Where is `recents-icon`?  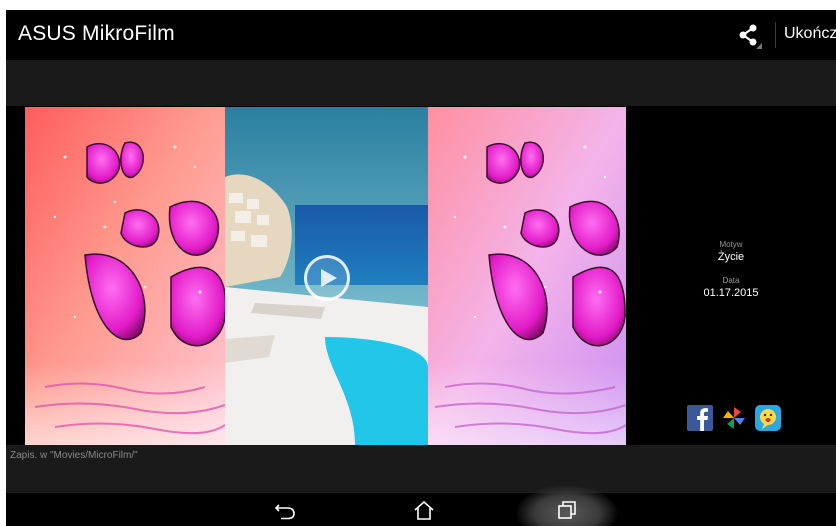
recents-icon is located at coordinates (567, 509).